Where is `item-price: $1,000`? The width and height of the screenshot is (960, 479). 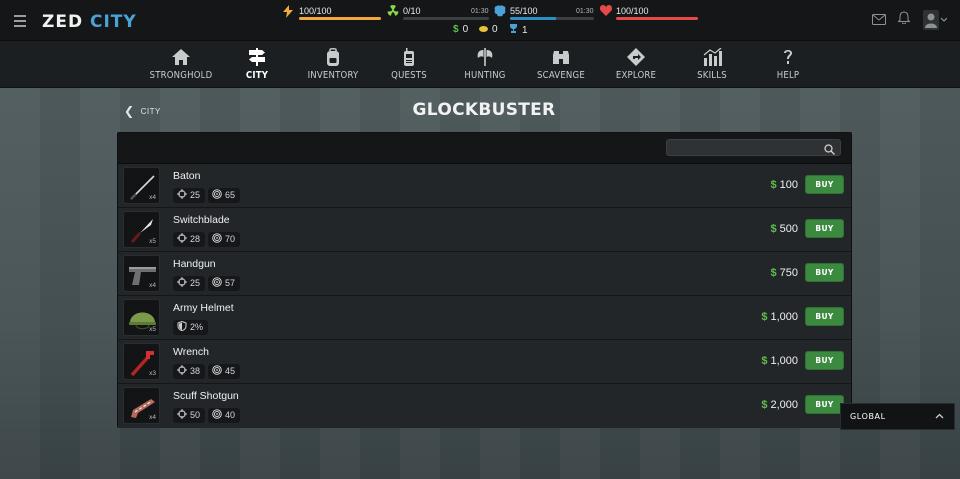 item-price: $1,000 is located at coordinates (779, 361).